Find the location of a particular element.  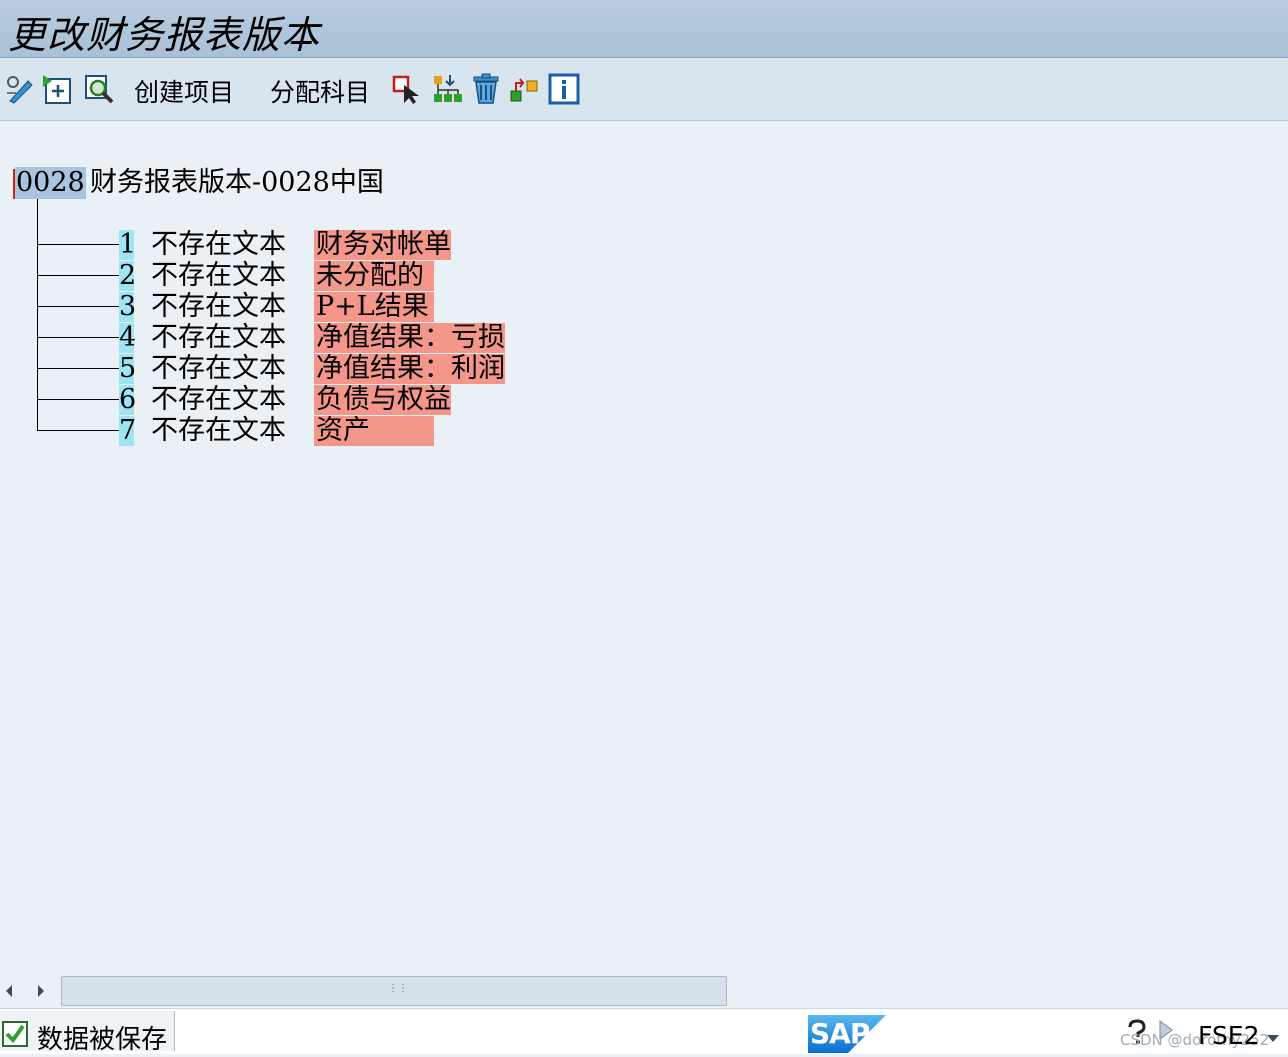

scroll-left-icon is located at coordinates (9, 992).